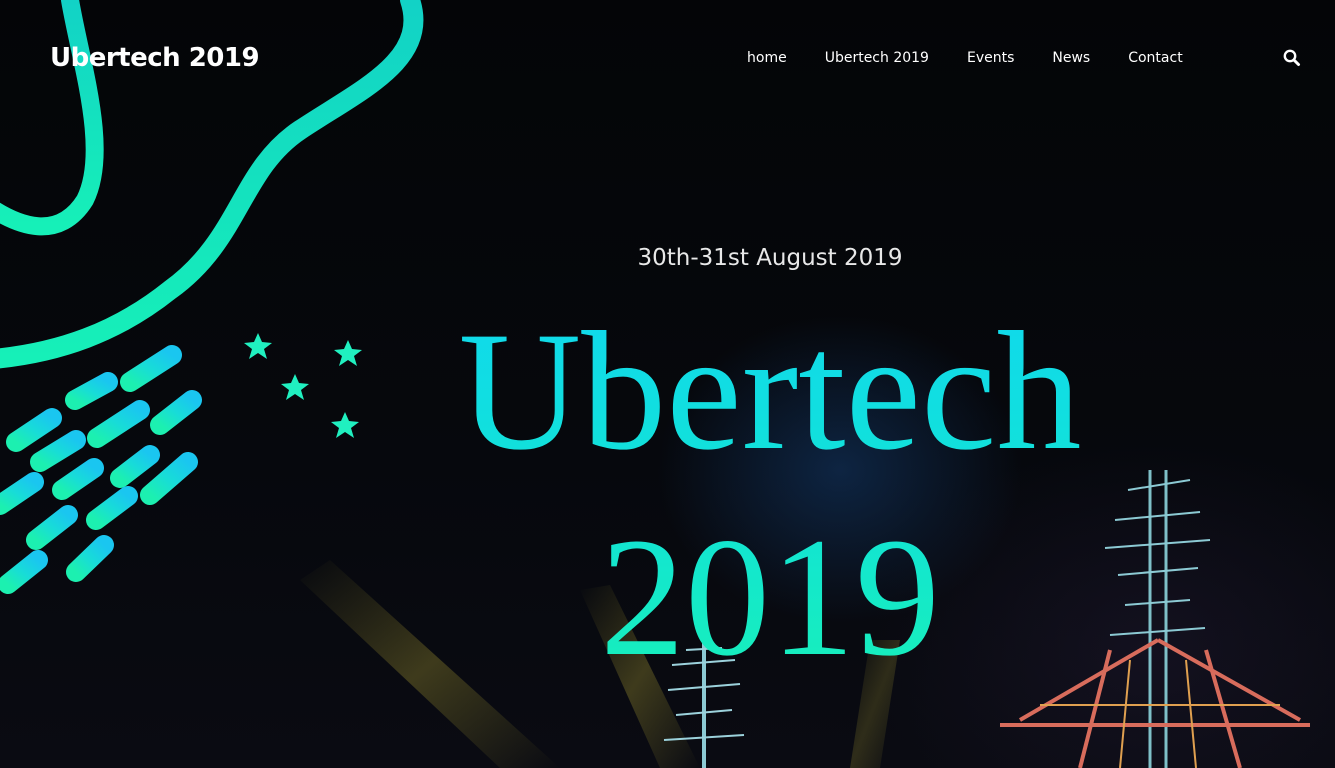 This screenshot has height=768, width=1335. Describe the element at coordinates (990, 58) in the screenshot. I see `nav-item-events: Events` at that location.